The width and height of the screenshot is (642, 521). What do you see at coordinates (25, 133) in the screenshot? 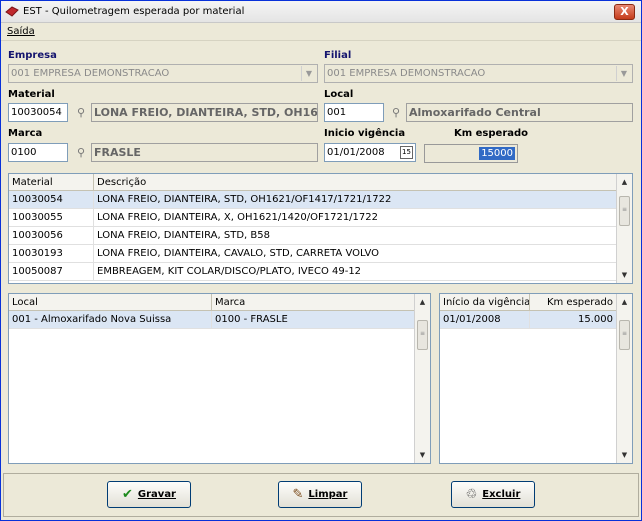
I see `marca-label: Marca` at bounding box center [25, 133].